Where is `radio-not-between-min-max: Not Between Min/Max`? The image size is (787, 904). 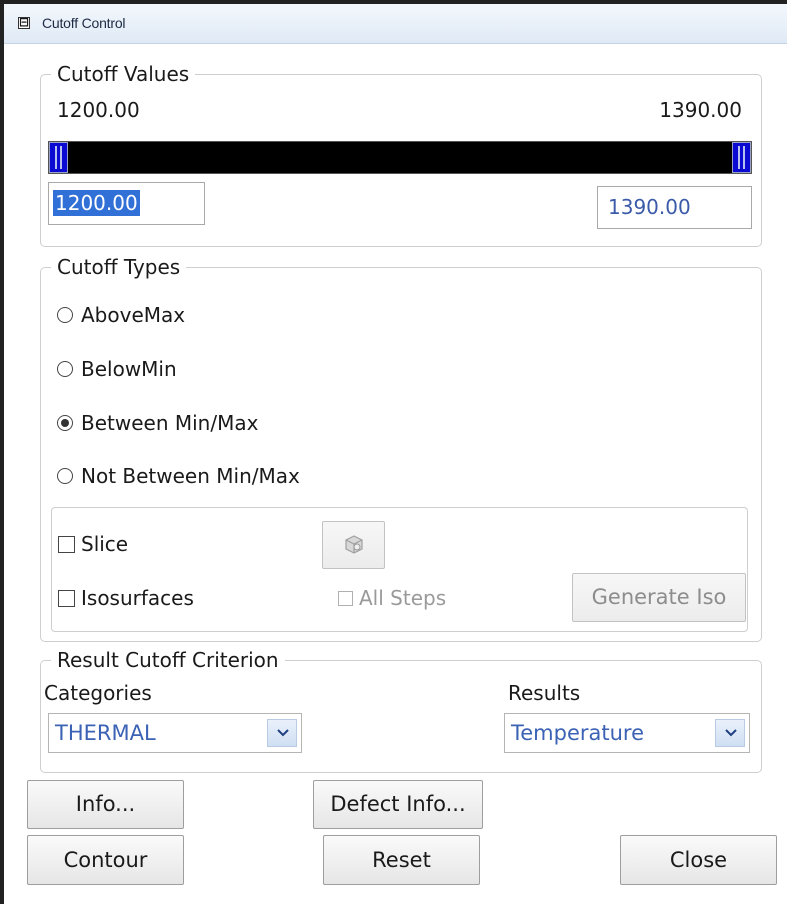 radio-not-between-min-max: Not Between Min/Max is located at coordinates (178, 476).